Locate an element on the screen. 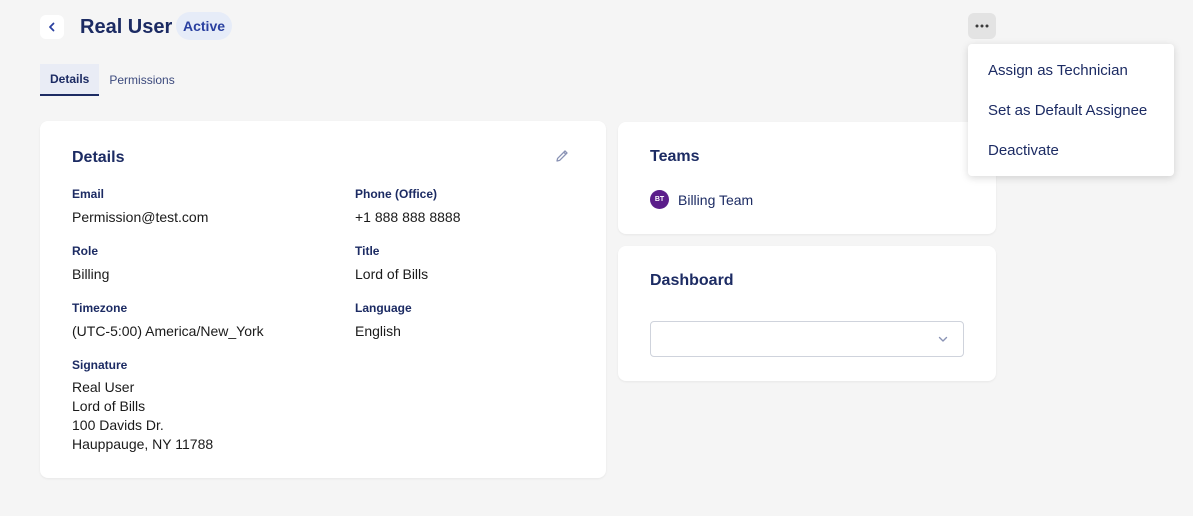 This screenshot has width=1193, height=516. team-avatar: BT is located at coordinates (659, 199).